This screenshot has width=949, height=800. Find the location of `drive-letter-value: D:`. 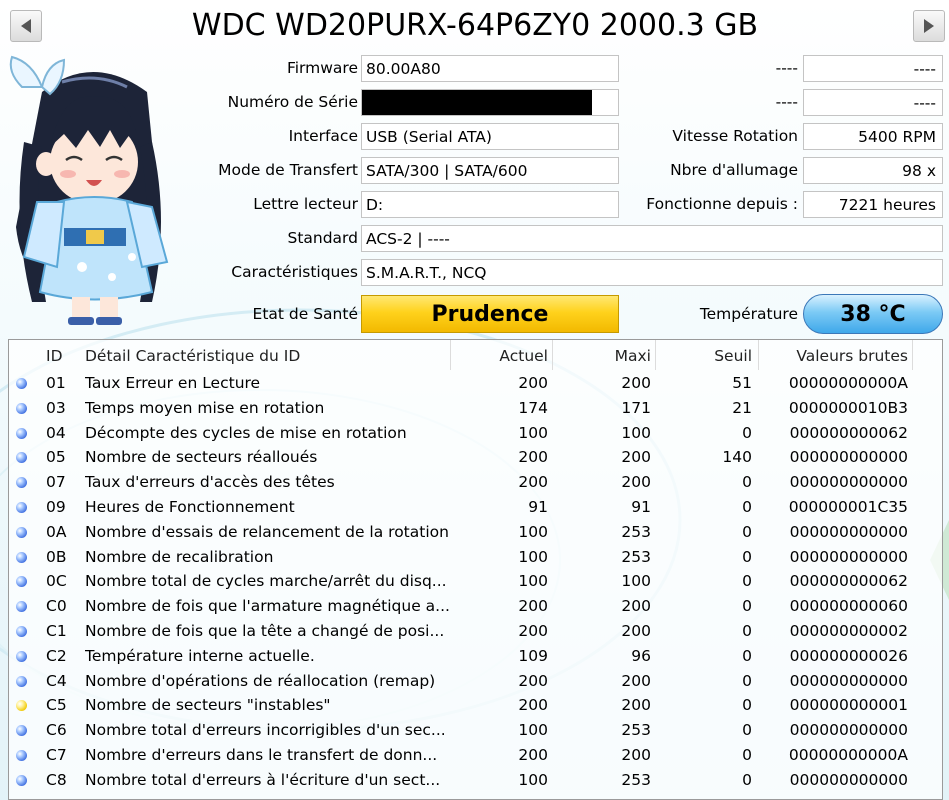

drive-letter-value: D: is located at coordinates (490, 204).